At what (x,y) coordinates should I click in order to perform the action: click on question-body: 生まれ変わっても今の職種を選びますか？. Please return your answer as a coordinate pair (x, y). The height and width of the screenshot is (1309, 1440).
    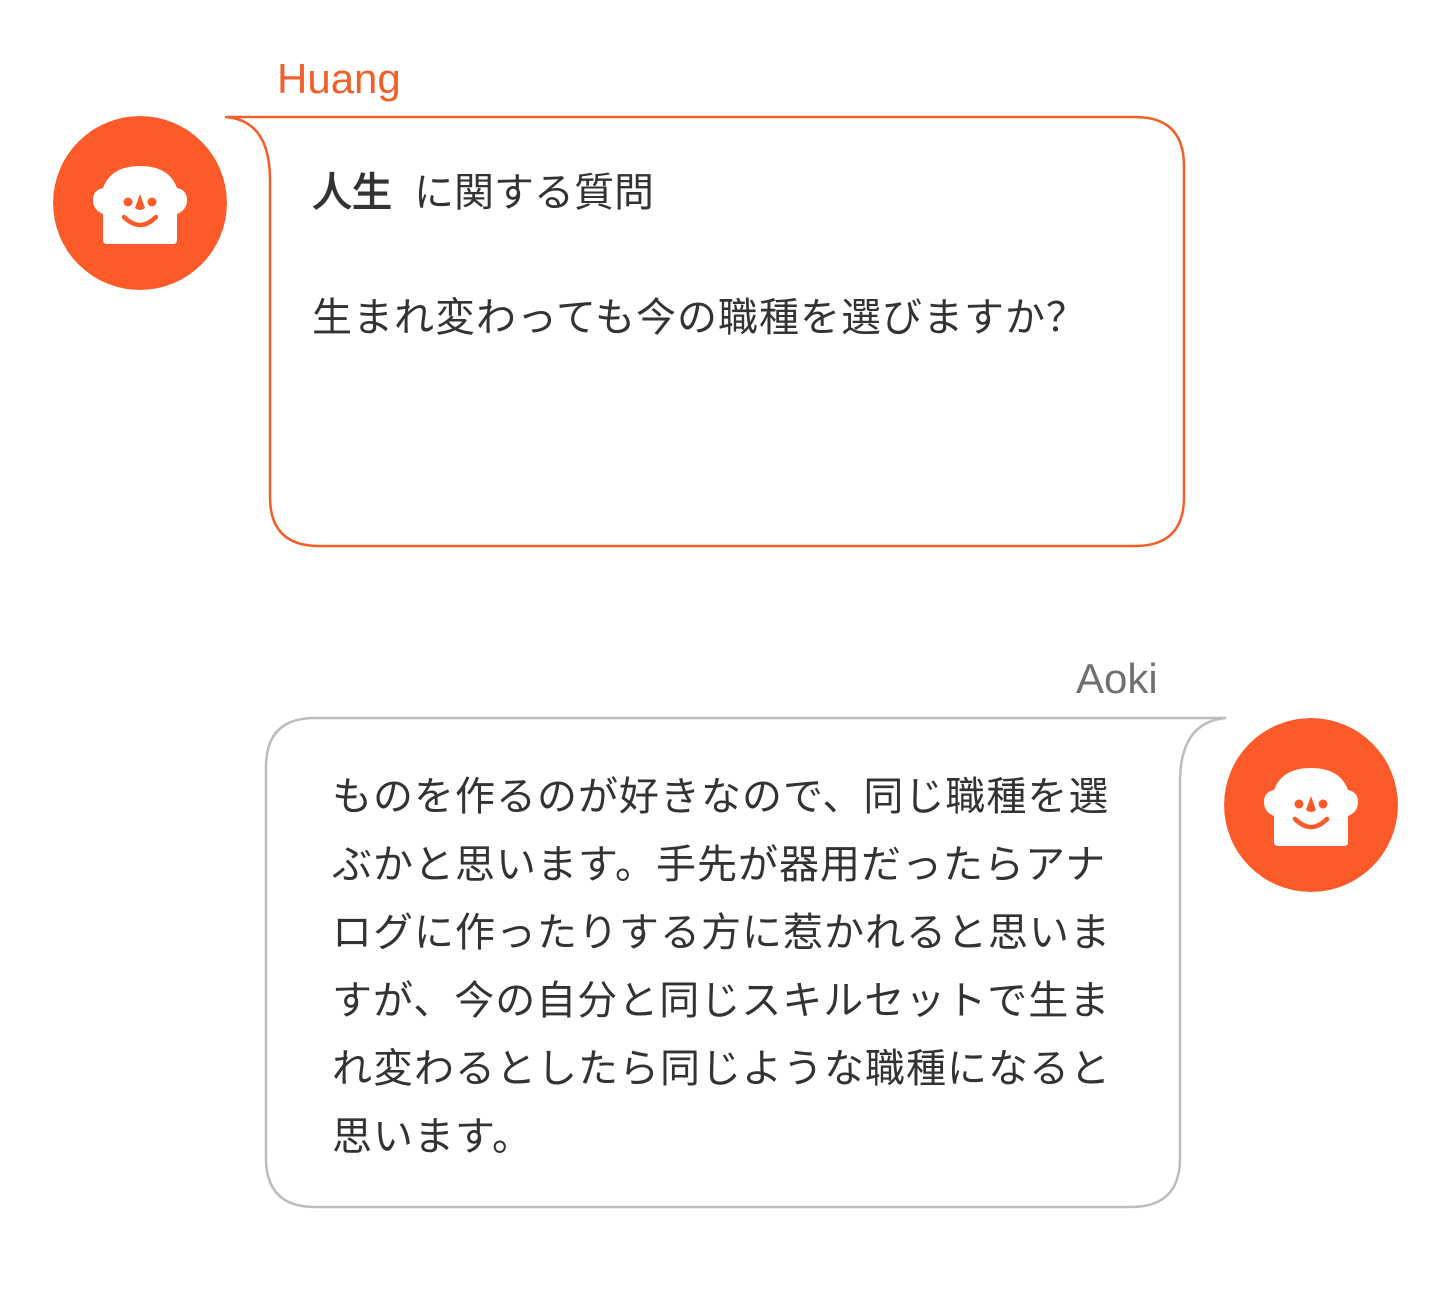
    Looking at the image, I should click on (699, 318).